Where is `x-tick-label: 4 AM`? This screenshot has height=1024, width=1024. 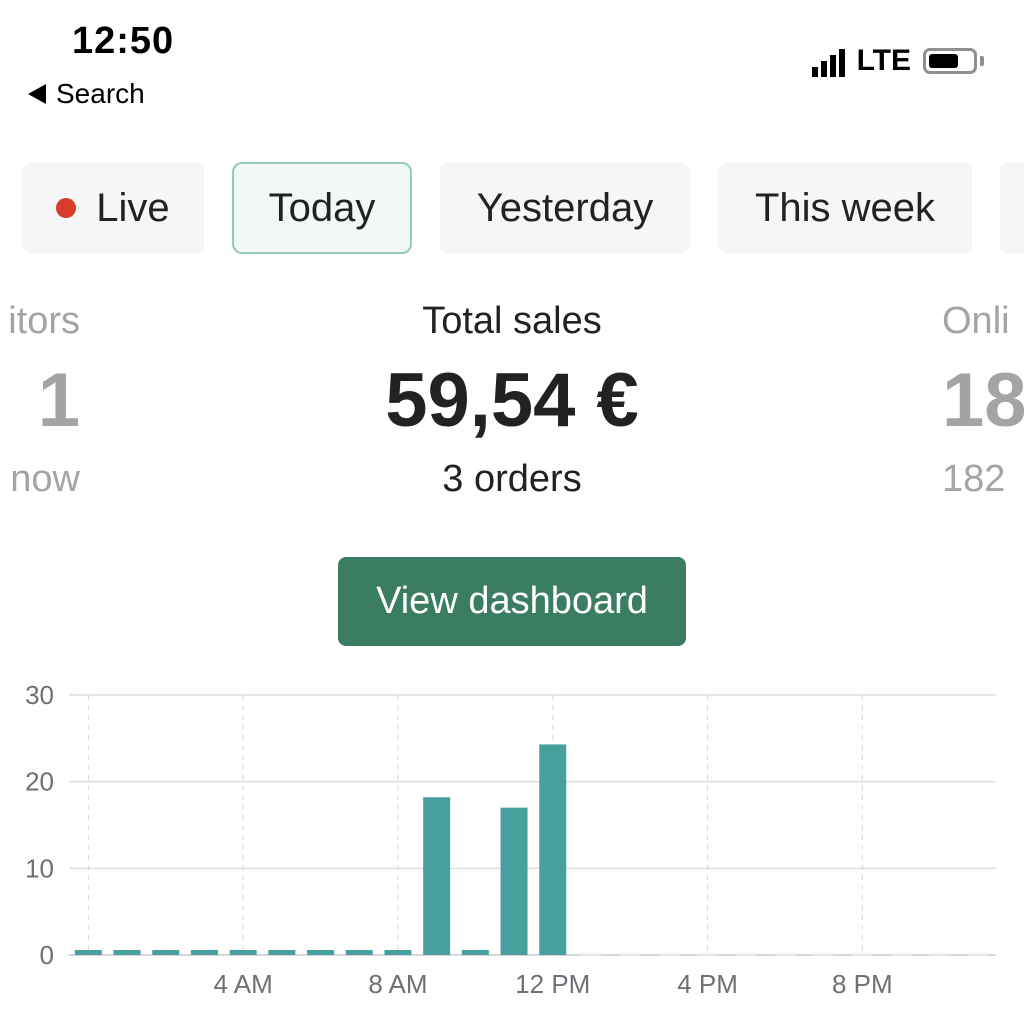 x-tick-label: 4 AM is located at coordinates (243, 984).